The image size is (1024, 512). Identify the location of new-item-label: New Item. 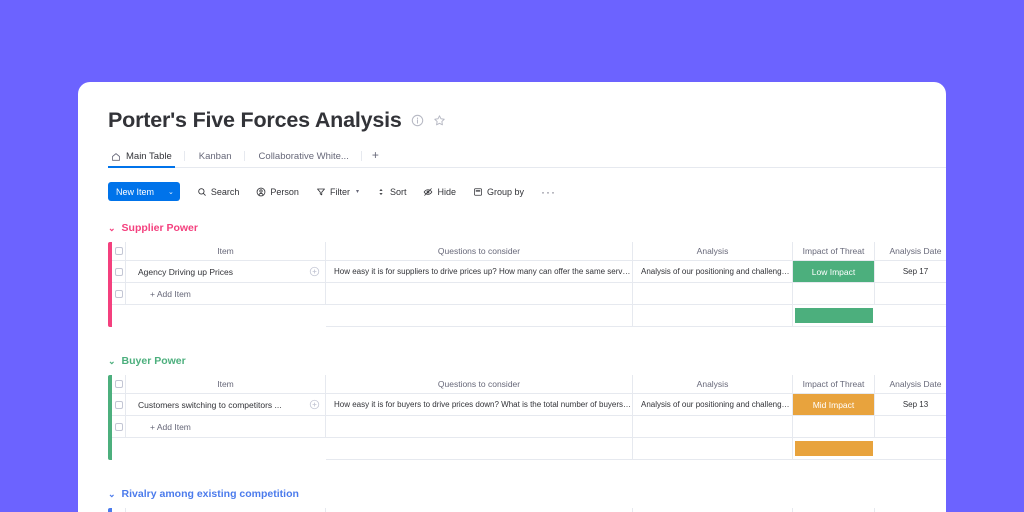
(135, 191).